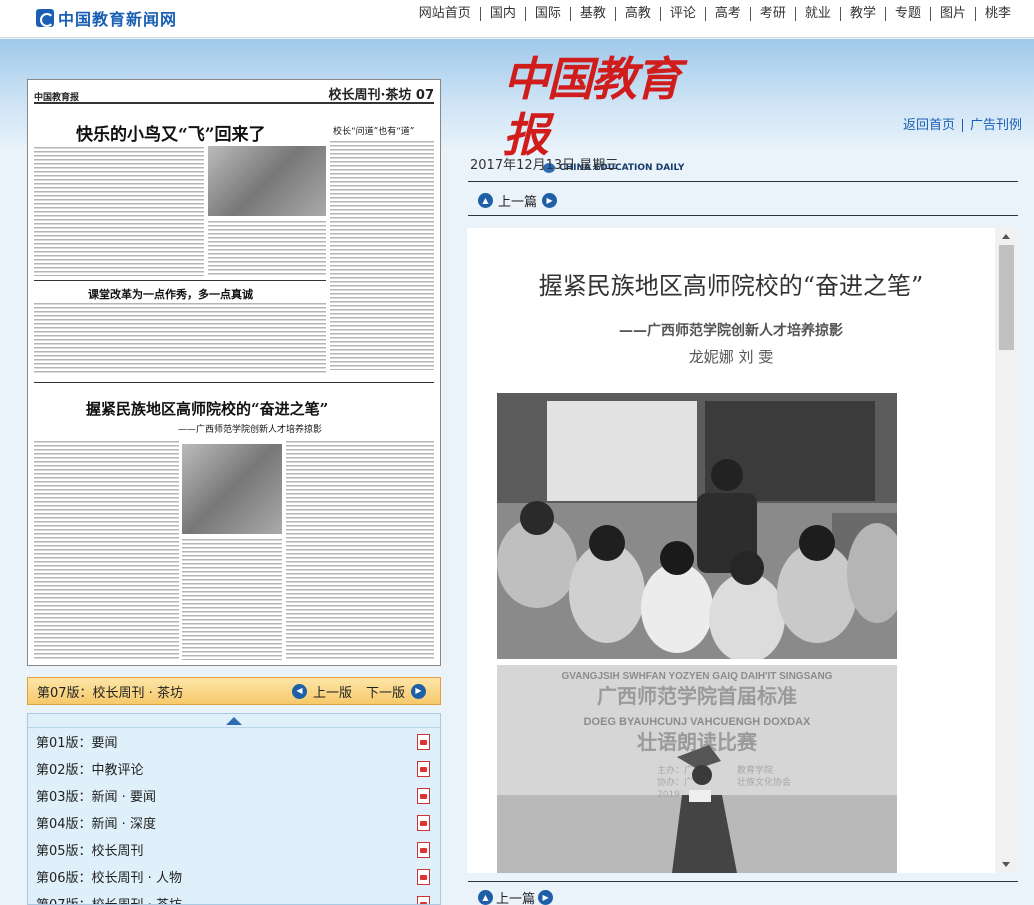 Image resolution: width=1034 pixels, height=905 pixels. Describe the element at coordinates (764, 782) in the screenshot. I see `banner-line-8: 壮族文化协会` at that location.